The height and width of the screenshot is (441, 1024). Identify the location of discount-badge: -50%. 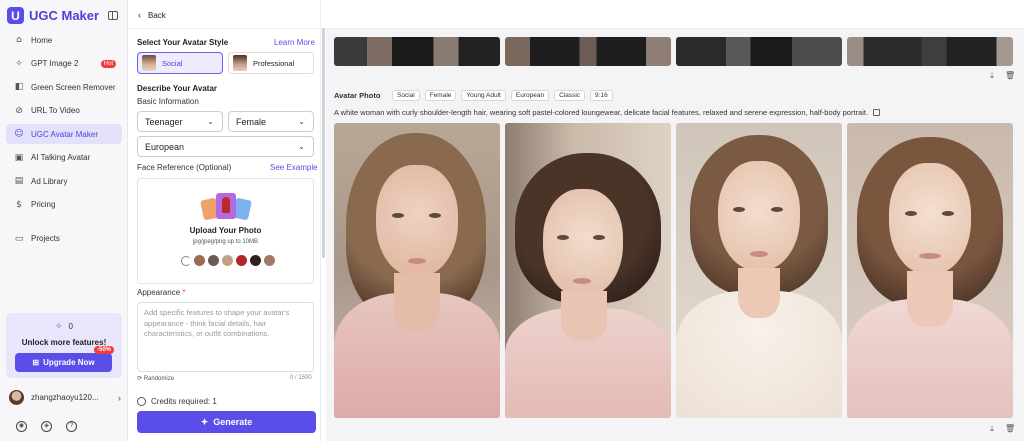
(103, 350).